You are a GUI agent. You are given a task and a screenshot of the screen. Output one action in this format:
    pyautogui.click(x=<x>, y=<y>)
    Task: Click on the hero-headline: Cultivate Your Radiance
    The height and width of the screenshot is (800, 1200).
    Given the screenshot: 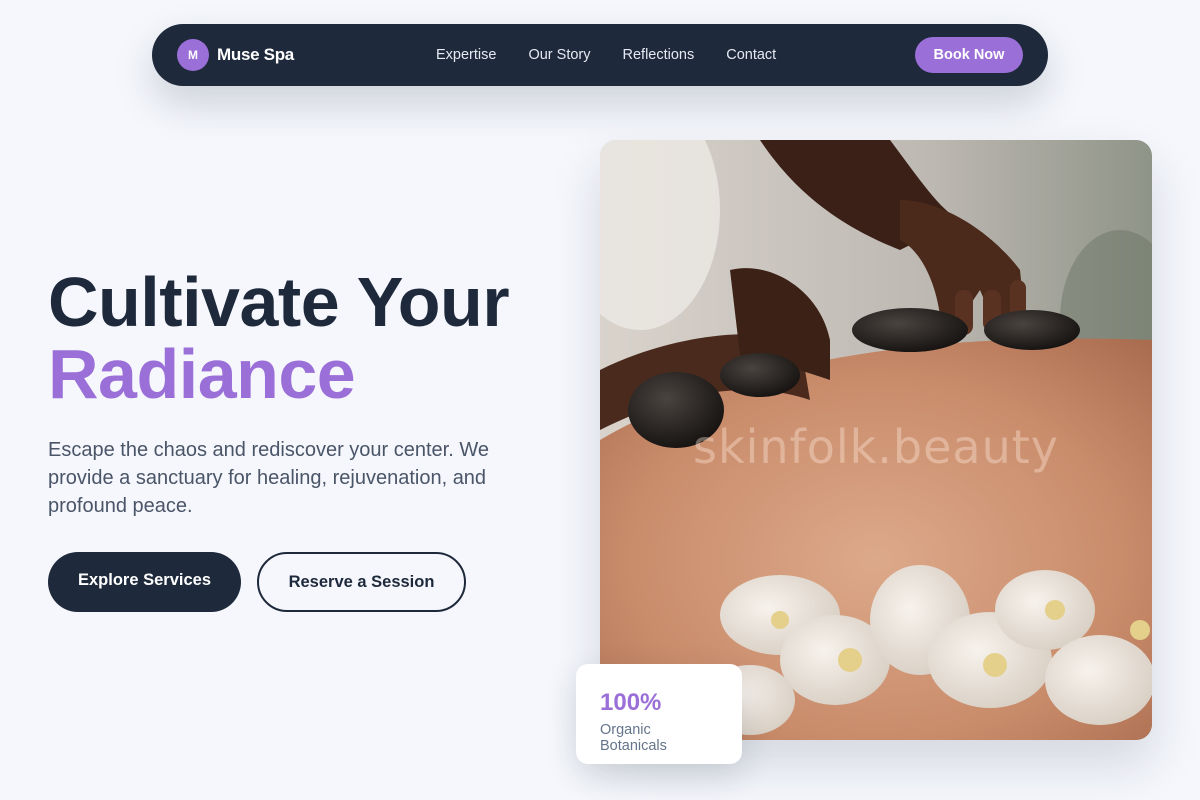 What is the action you would take?
    pyautogui.click(x=279, y=338)
    